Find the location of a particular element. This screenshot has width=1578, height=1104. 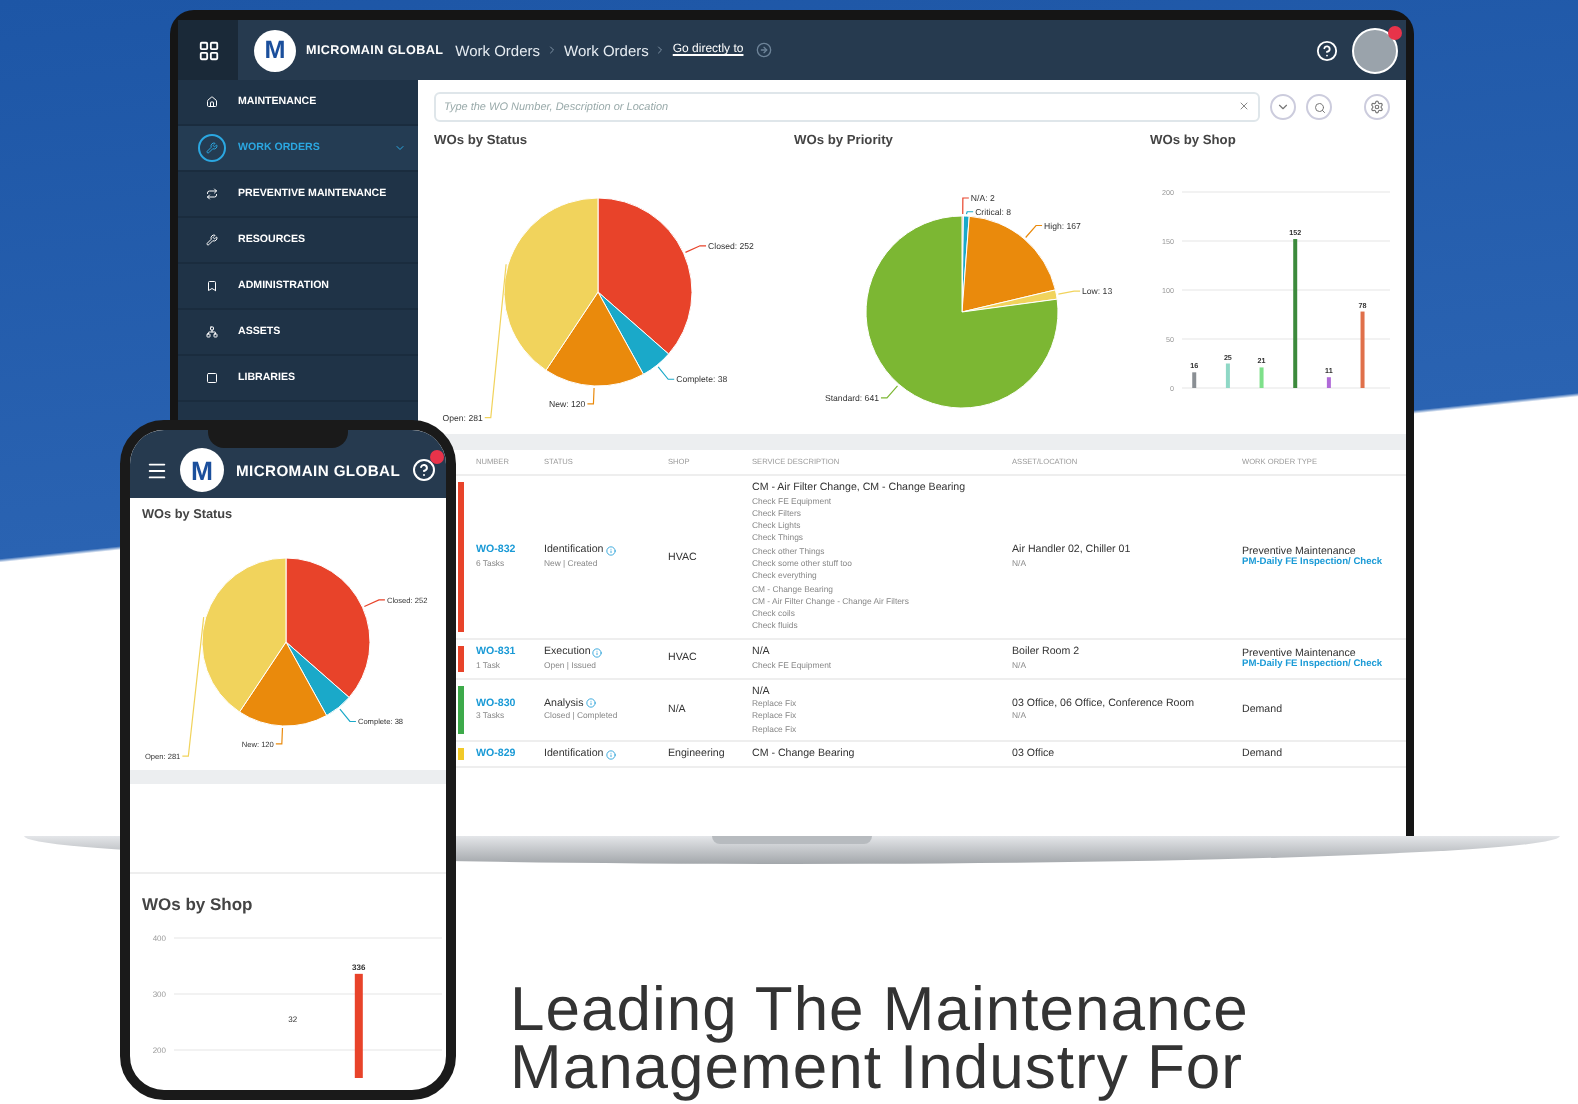

search-button is located at coordinates (1319, 107).